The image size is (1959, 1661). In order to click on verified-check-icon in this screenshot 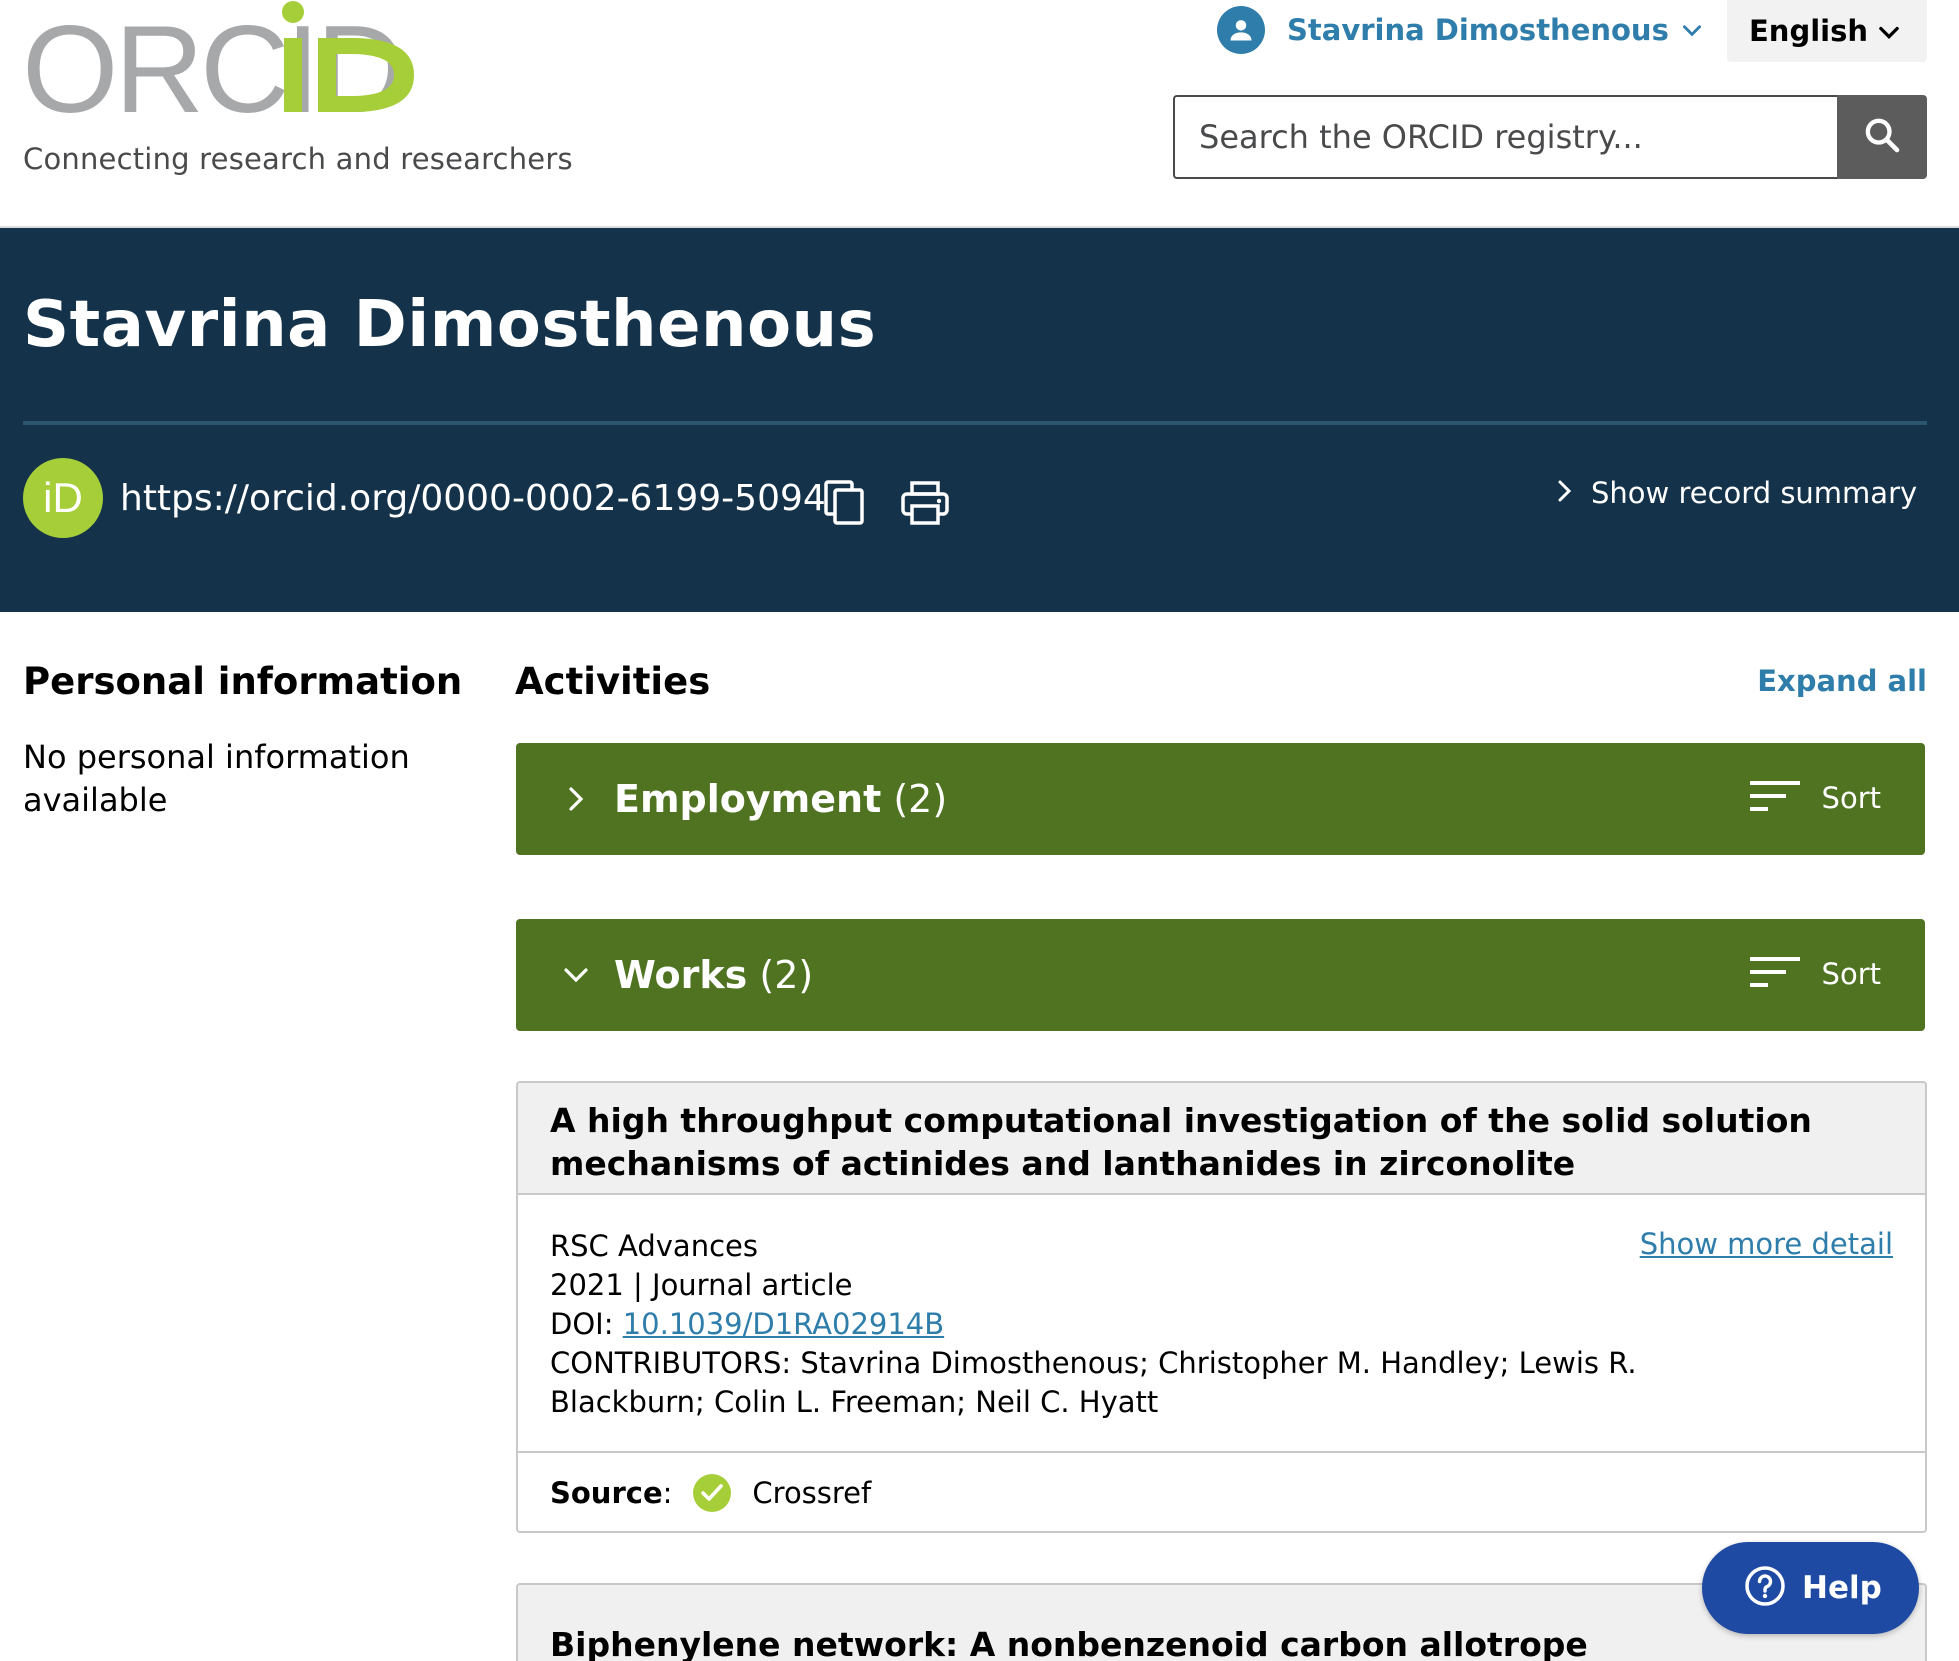, I will do `click(712, 1493)`.